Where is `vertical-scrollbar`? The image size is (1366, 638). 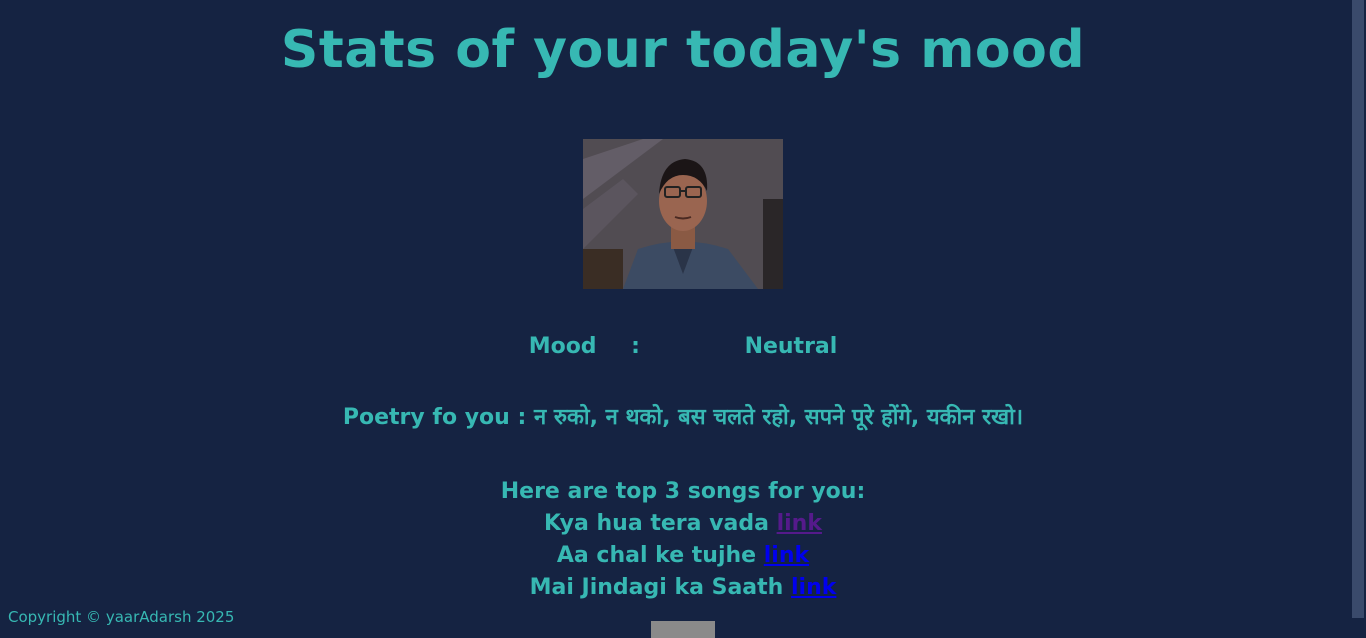 vertical-scrollbar is located at coordinates (1359, 319).